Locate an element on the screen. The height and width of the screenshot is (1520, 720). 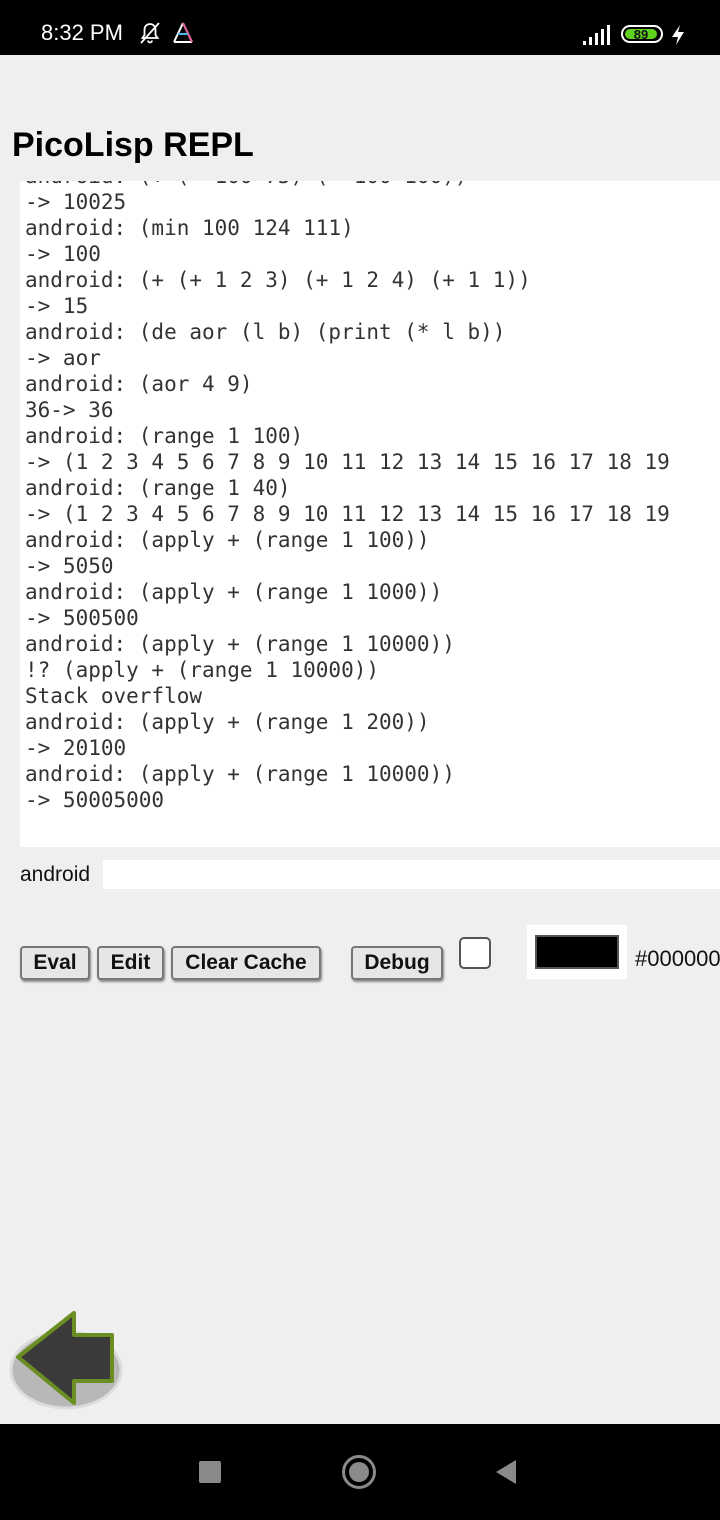
bell-off-icon is located at coordinates (150, 33).